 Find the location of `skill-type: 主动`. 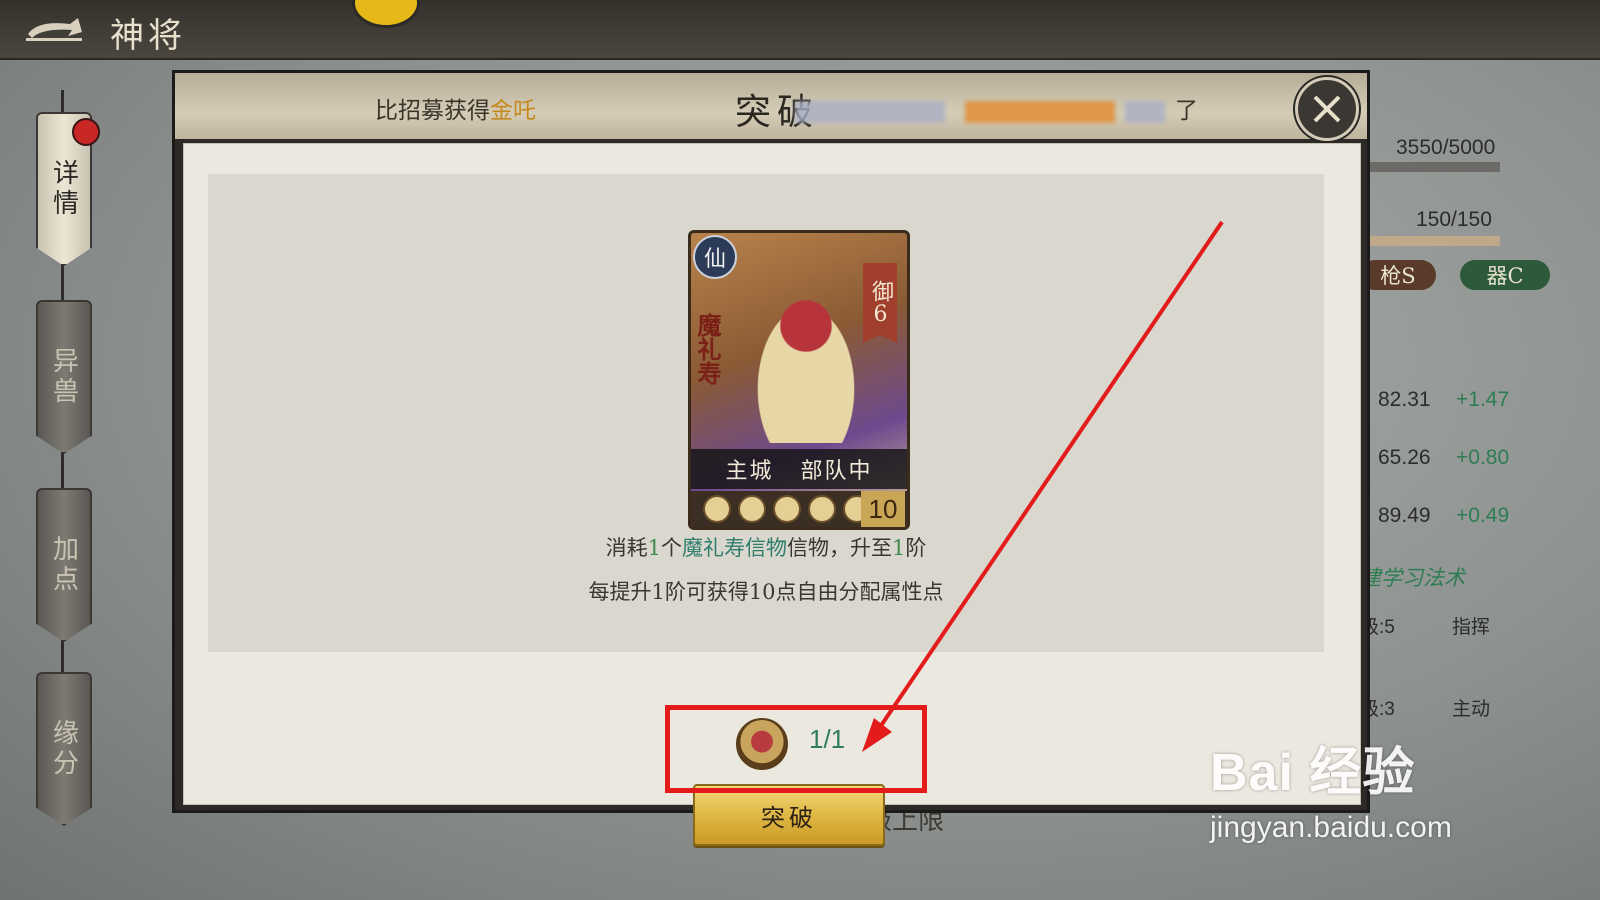

skill-type: 主动 is located at coordinates (1471, 709).